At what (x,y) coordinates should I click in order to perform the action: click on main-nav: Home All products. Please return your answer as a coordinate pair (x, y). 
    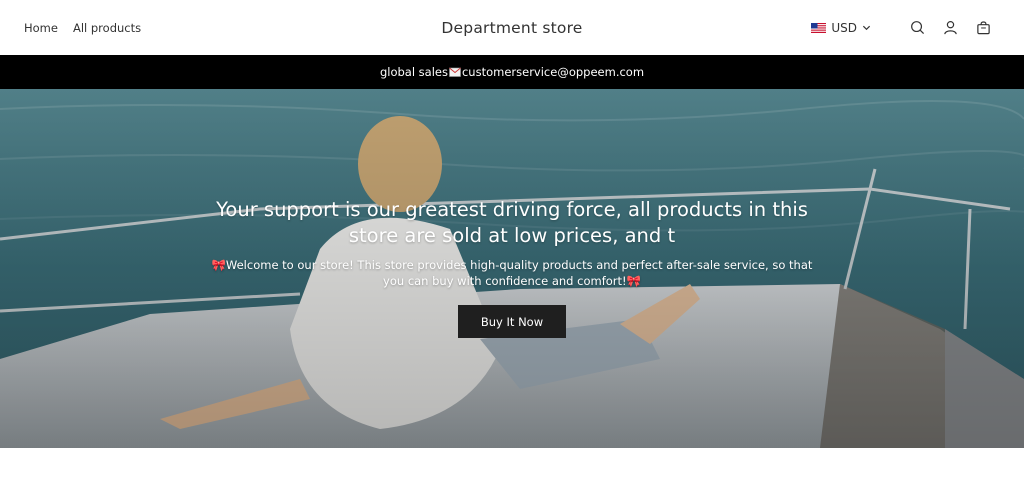
    Looking at the image, I should click on (82, 27).